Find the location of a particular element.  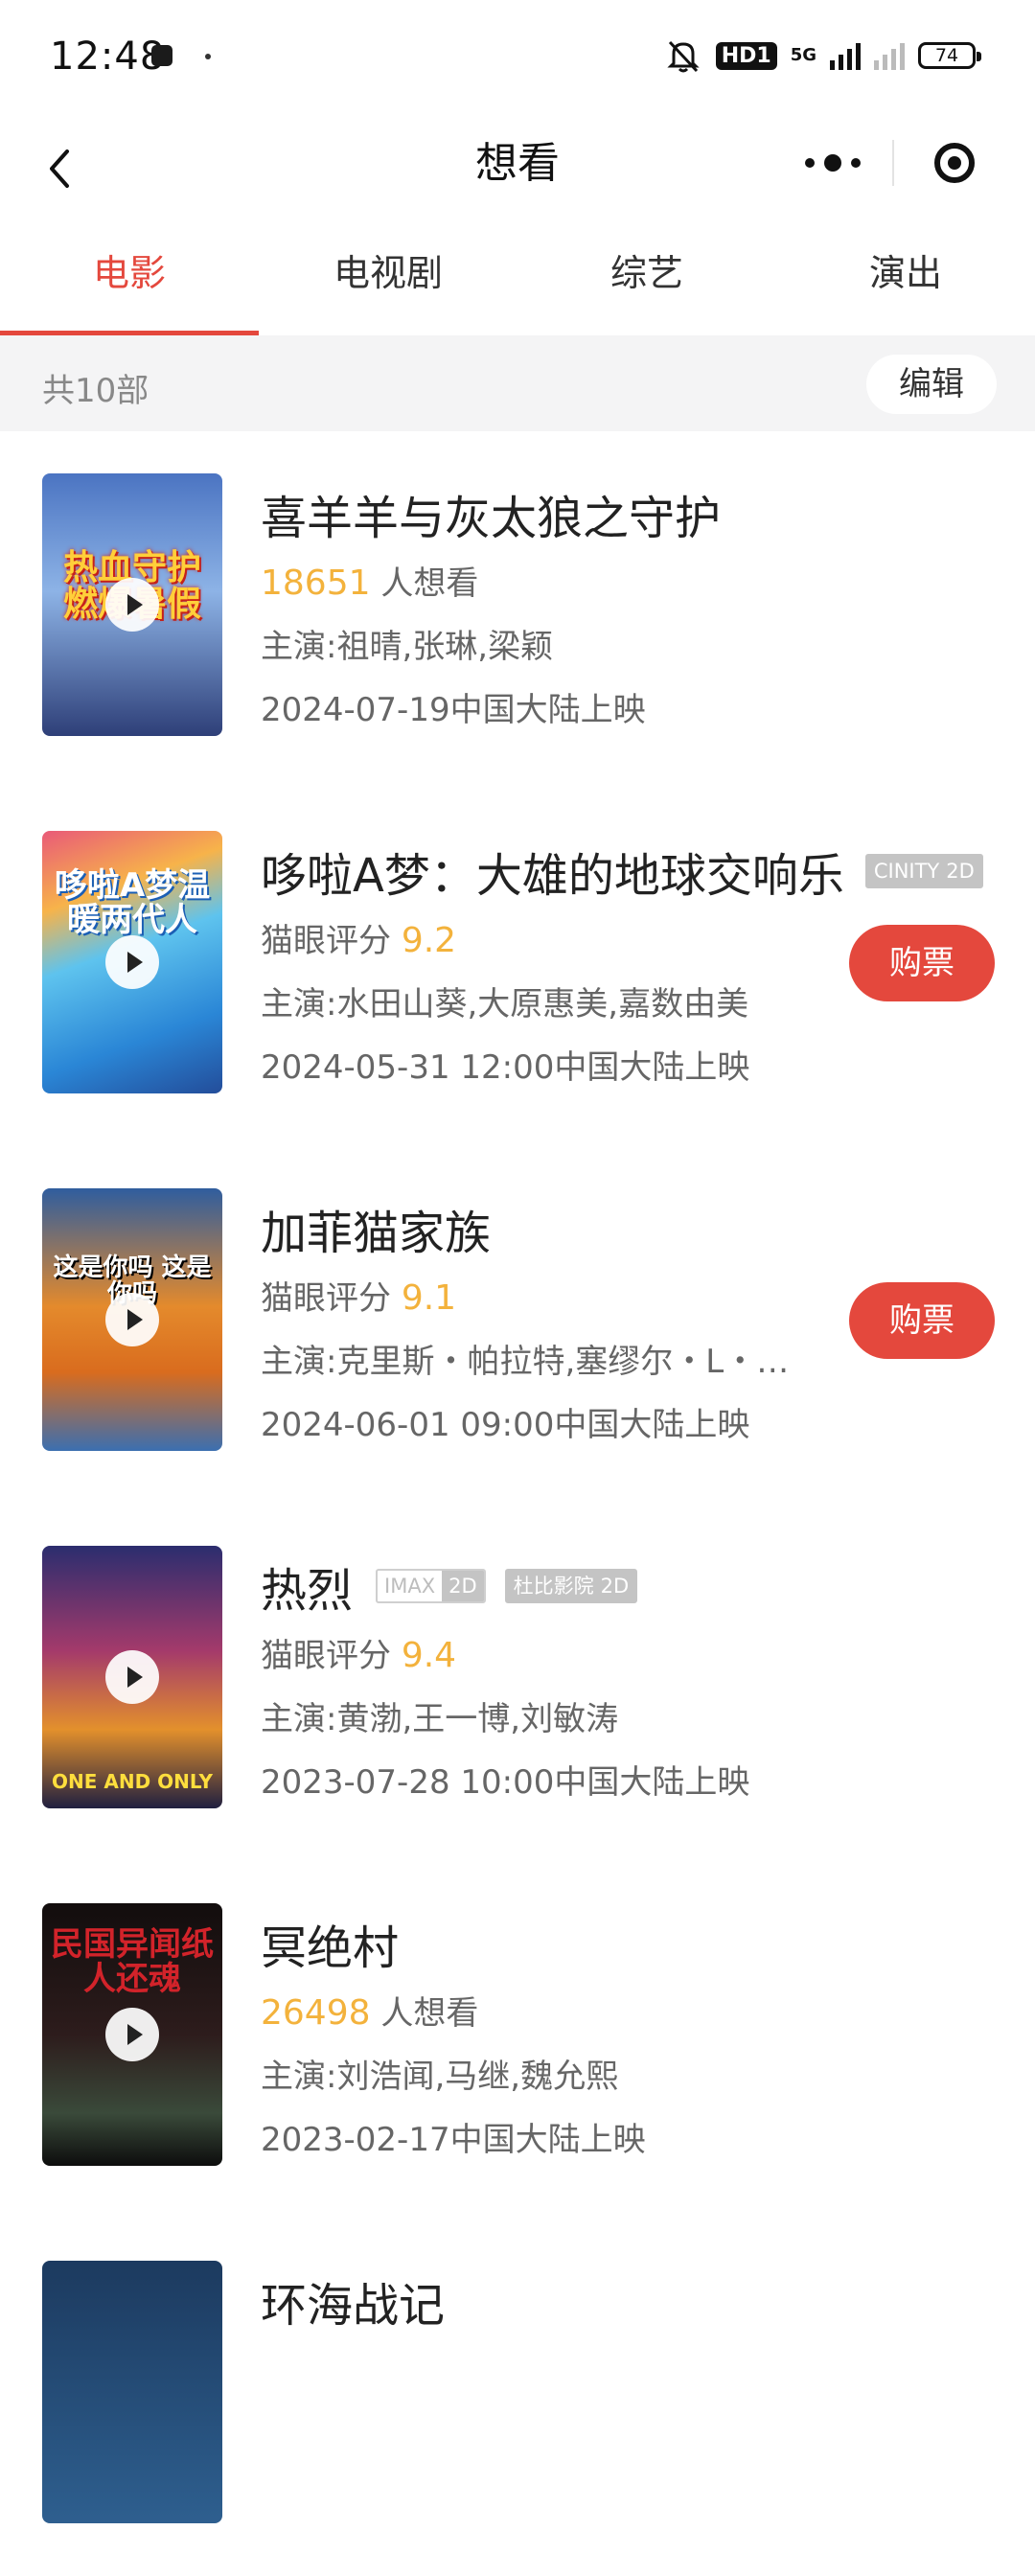

movie-release: 2023-07-28 10:00中国大陆上映 is located at coordinates (506, 1782).